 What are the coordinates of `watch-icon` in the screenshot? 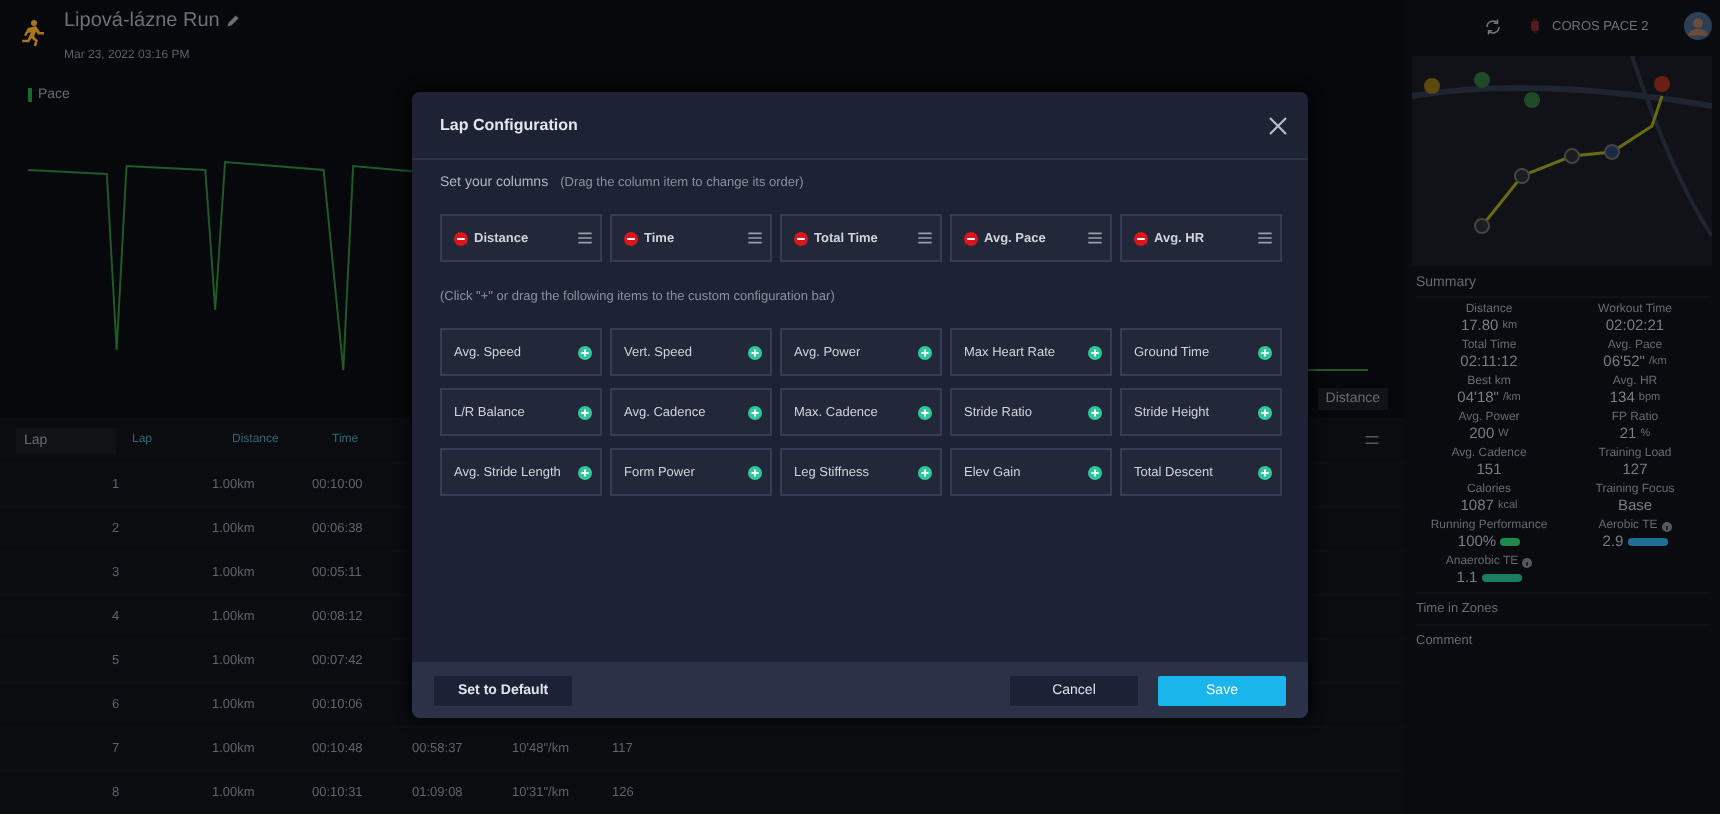 It's located at (1535, 26).